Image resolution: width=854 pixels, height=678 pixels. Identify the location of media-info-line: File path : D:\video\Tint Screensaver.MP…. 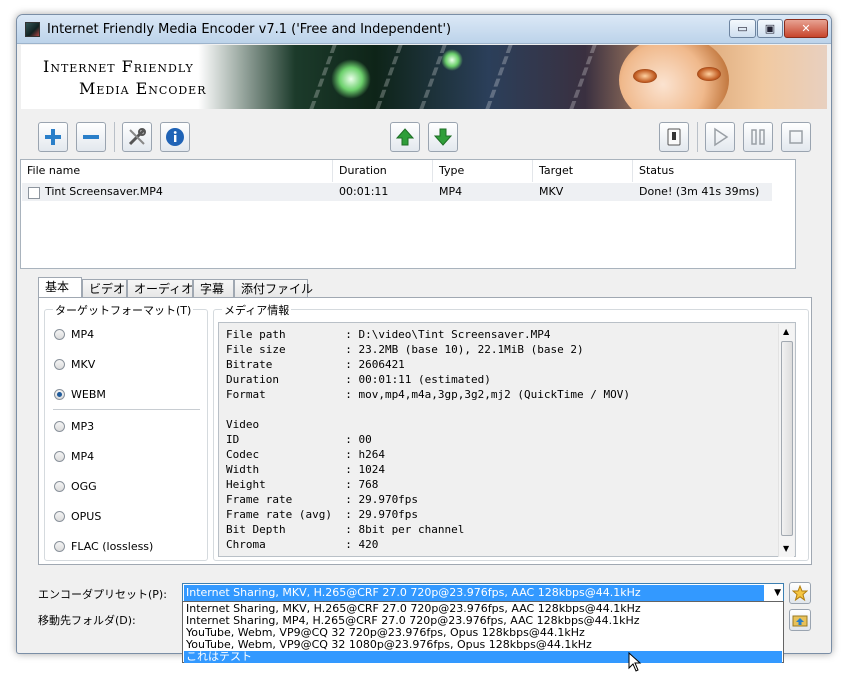
(388, 334).